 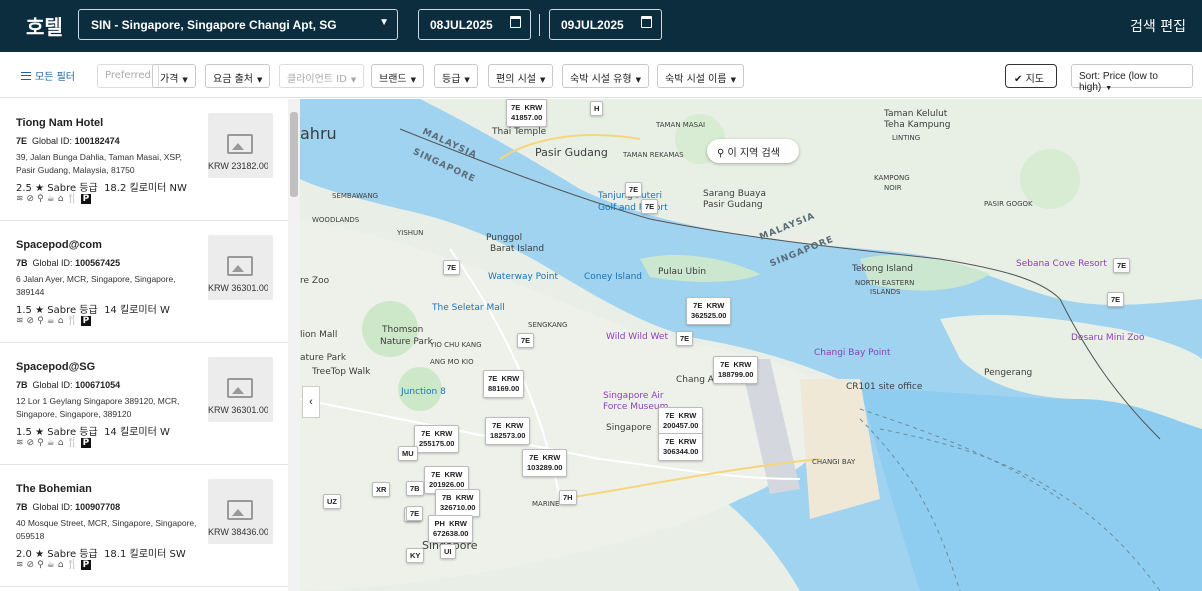 What do you see at coordinates (753, 151) in the screenshot?
I see `search-this-area-button: ⚲ 이 지역 검색` at bounding box center [753, 151].